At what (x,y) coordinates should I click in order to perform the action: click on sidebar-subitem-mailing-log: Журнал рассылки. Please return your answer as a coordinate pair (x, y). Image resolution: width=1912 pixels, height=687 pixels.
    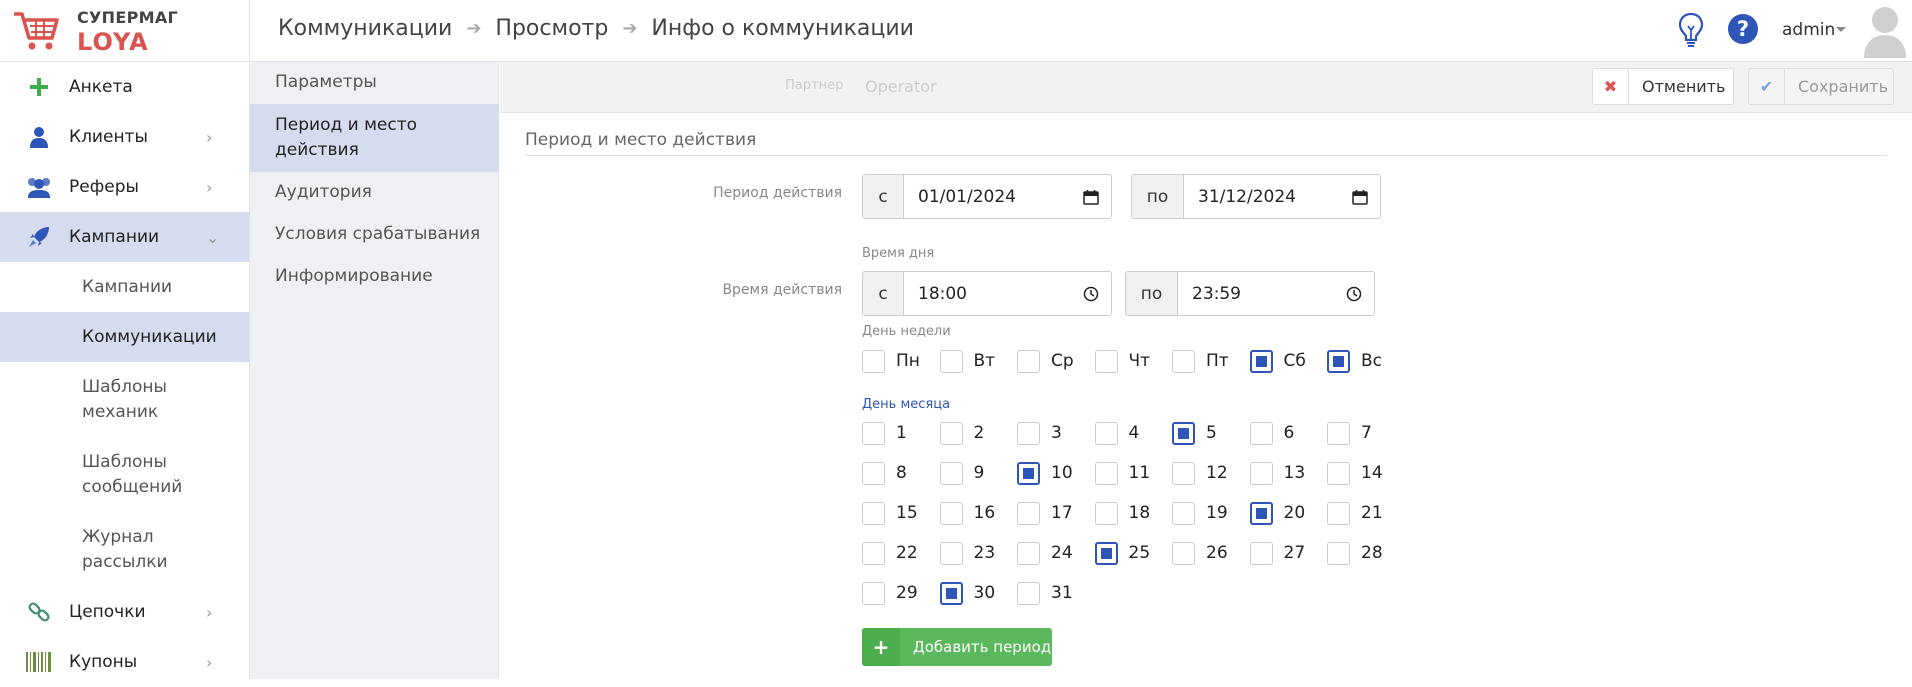
    Looking at the image, I should click on (124, 549).